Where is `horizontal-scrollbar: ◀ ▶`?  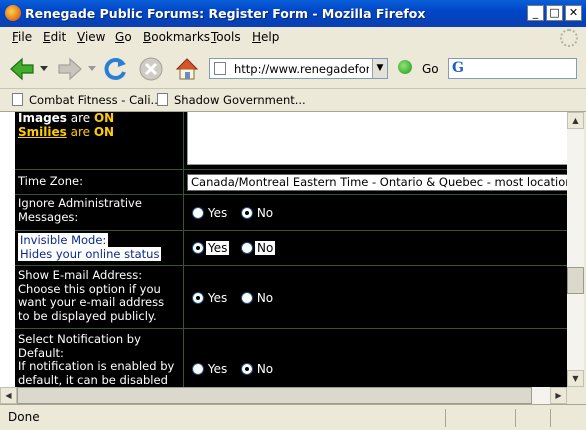
horizontal-scrollbar: ◀ ▶ is located at coordinates (283, 395).